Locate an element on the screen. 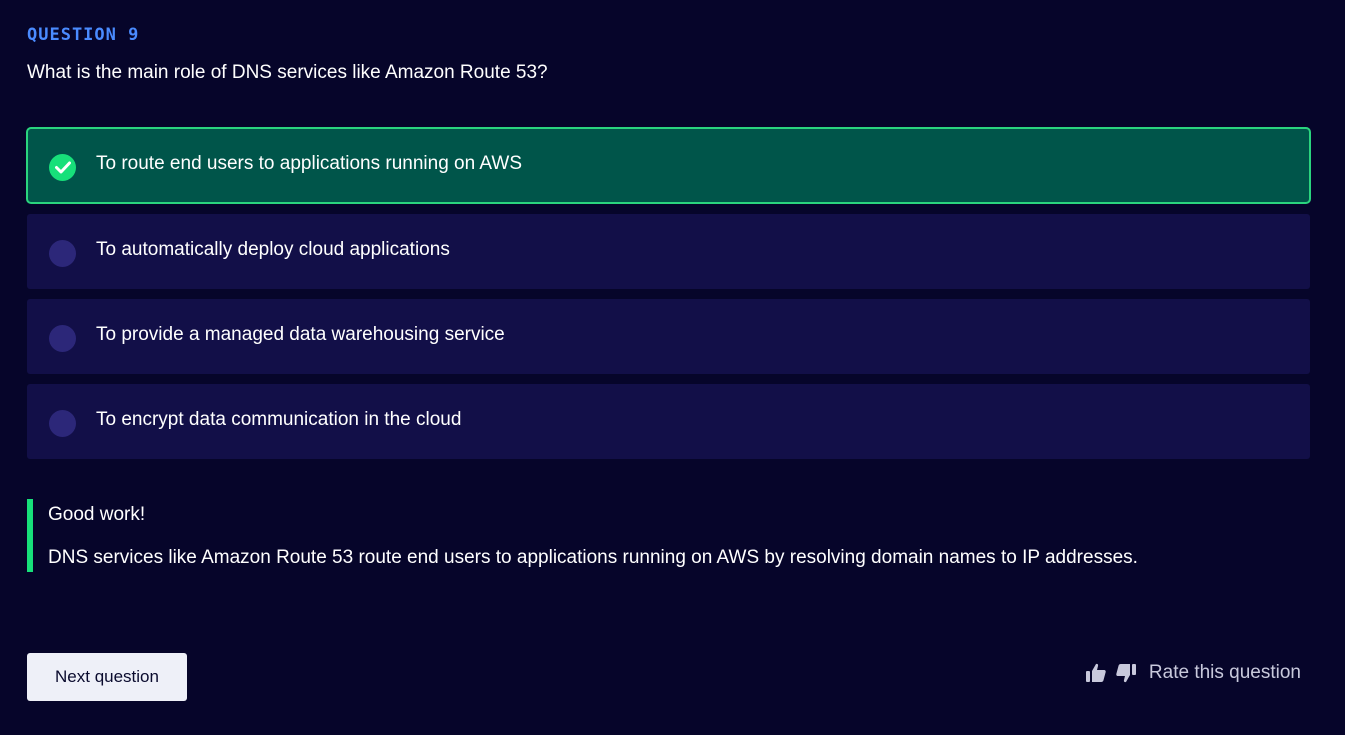  rate-question-label: Rate this question is located at coordinates (1224, 672).